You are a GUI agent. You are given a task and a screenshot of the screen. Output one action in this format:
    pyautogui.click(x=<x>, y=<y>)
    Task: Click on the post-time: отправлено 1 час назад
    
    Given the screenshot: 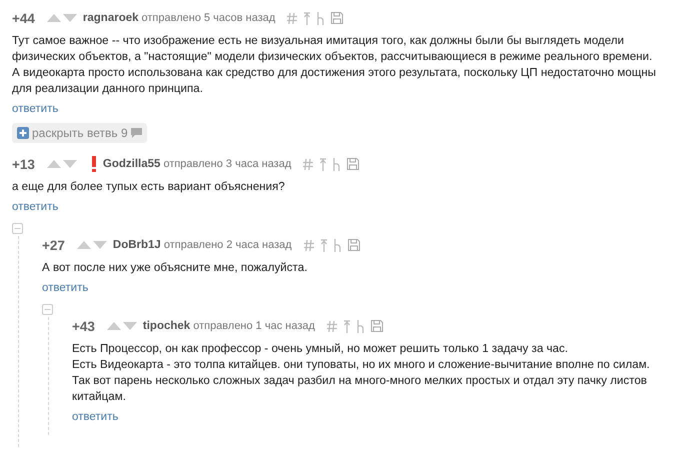 What is the action you would take?
    pyautogui.click(x=254, y=326)
    